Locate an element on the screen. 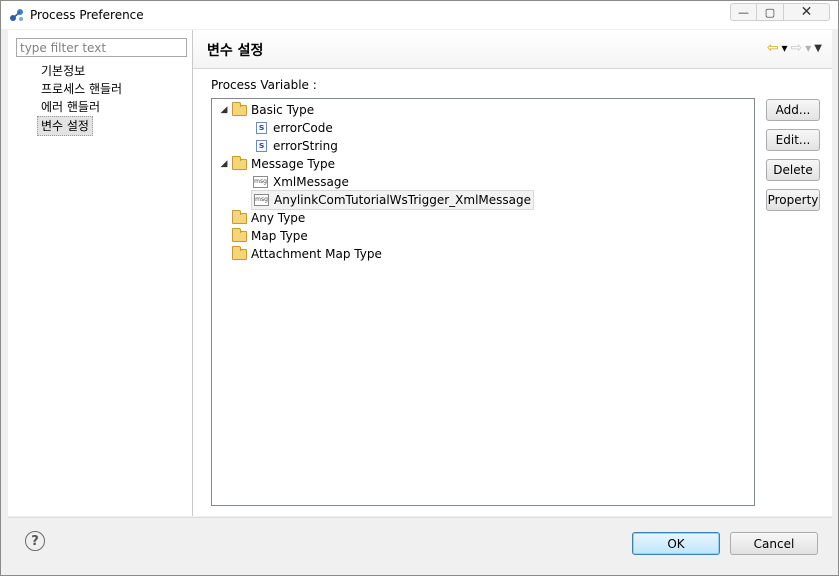  app-icon is located at coordinates (16, 15).